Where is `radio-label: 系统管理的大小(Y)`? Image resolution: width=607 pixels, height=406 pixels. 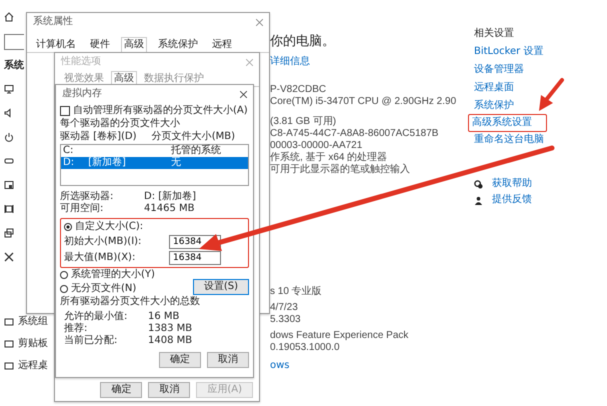 radio-label: 系统管理的大小(Y) is located at coordinates (113, 275).